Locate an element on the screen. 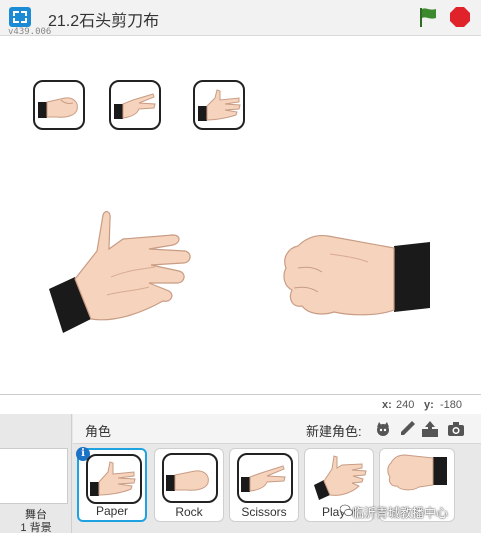  paper-mini-card is located at coordinates (219, 105).